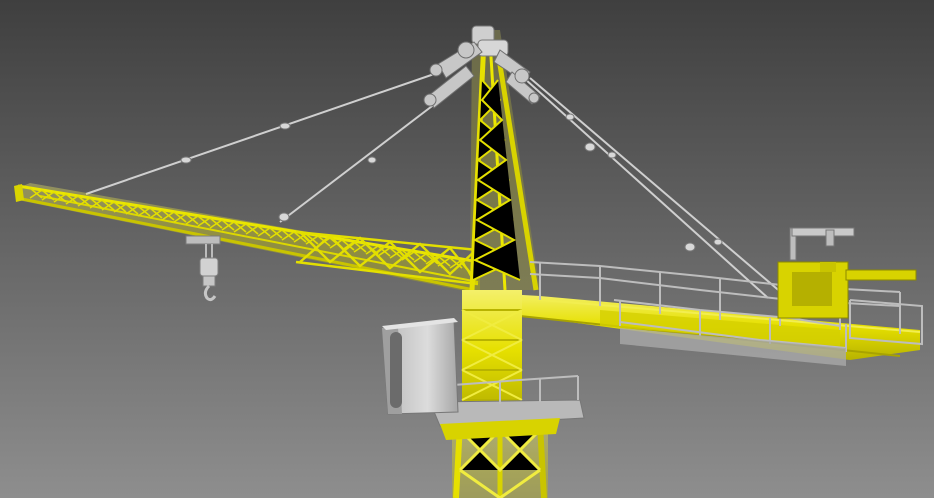 The image size is (934, 498). I want to click on trolley-hook-block, so click(203, 268).